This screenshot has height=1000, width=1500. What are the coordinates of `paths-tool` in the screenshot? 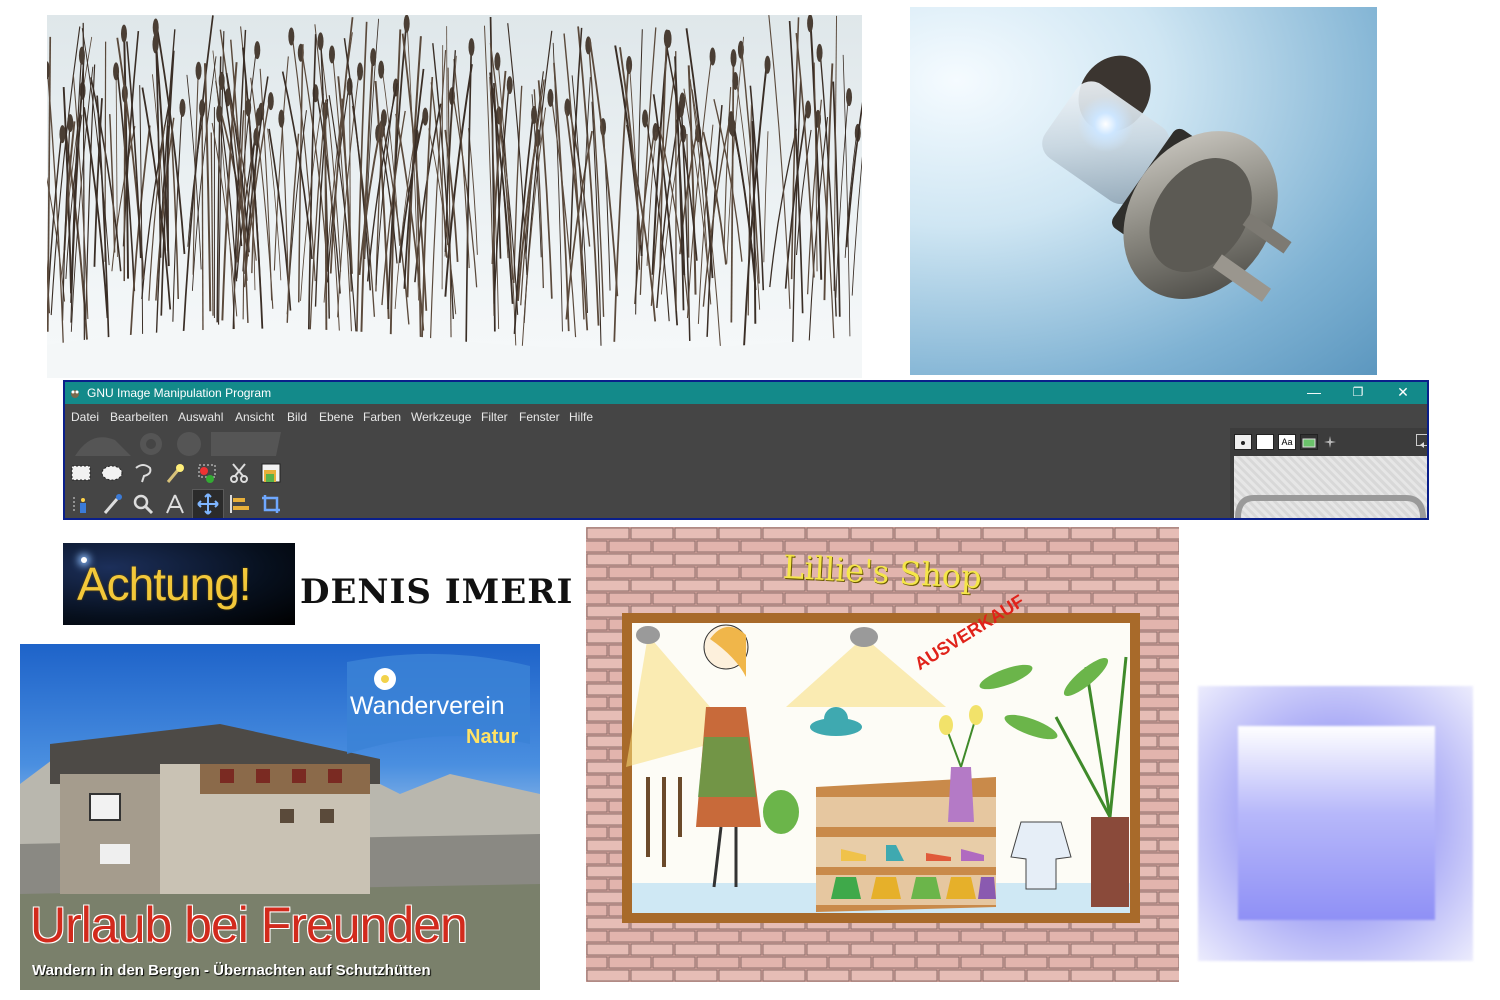 It's located at (81, 504).